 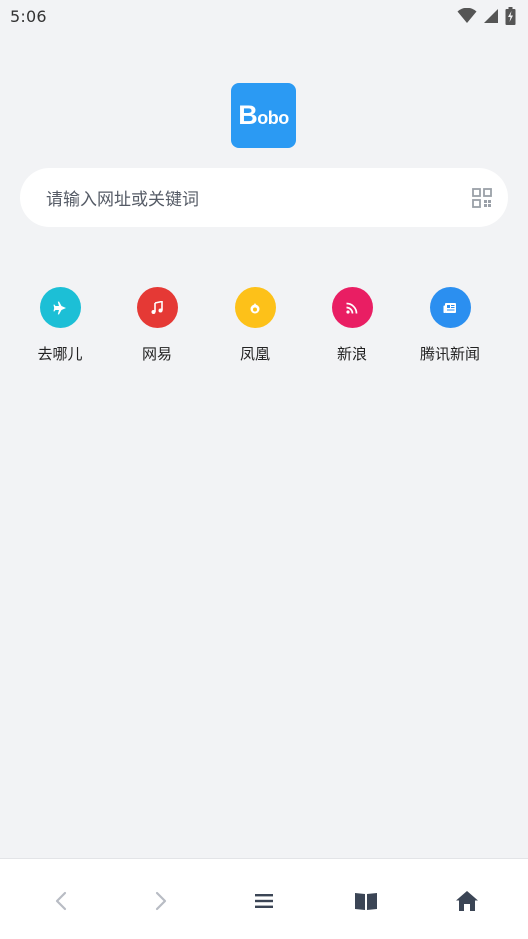 I want to click on newspaper-icon, so click(x=450, y=308).